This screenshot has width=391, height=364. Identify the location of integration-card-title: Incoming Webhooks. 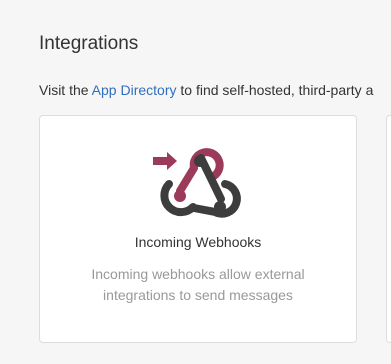
(198, 242).